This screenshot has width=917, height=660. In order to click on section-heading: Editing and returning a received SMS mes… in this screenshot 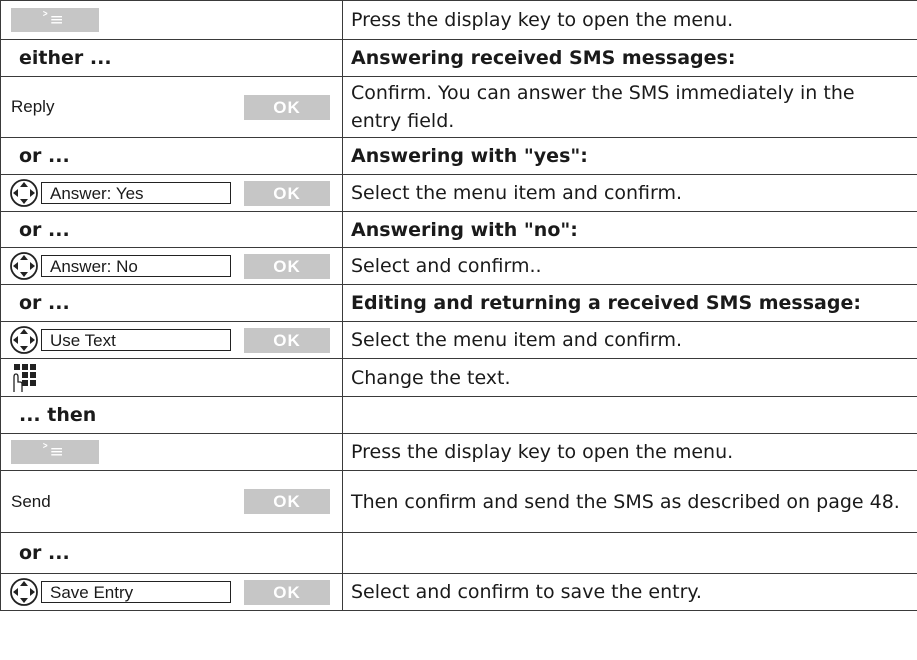, I will do `click(629, 303)`.